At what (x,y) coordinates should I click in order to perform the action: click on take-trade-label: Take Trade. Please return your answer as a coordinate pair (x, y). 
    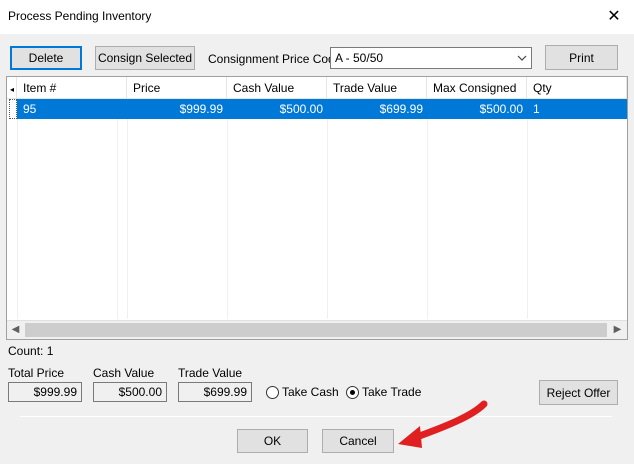
    Looking at the image, I should click on (392, 392).